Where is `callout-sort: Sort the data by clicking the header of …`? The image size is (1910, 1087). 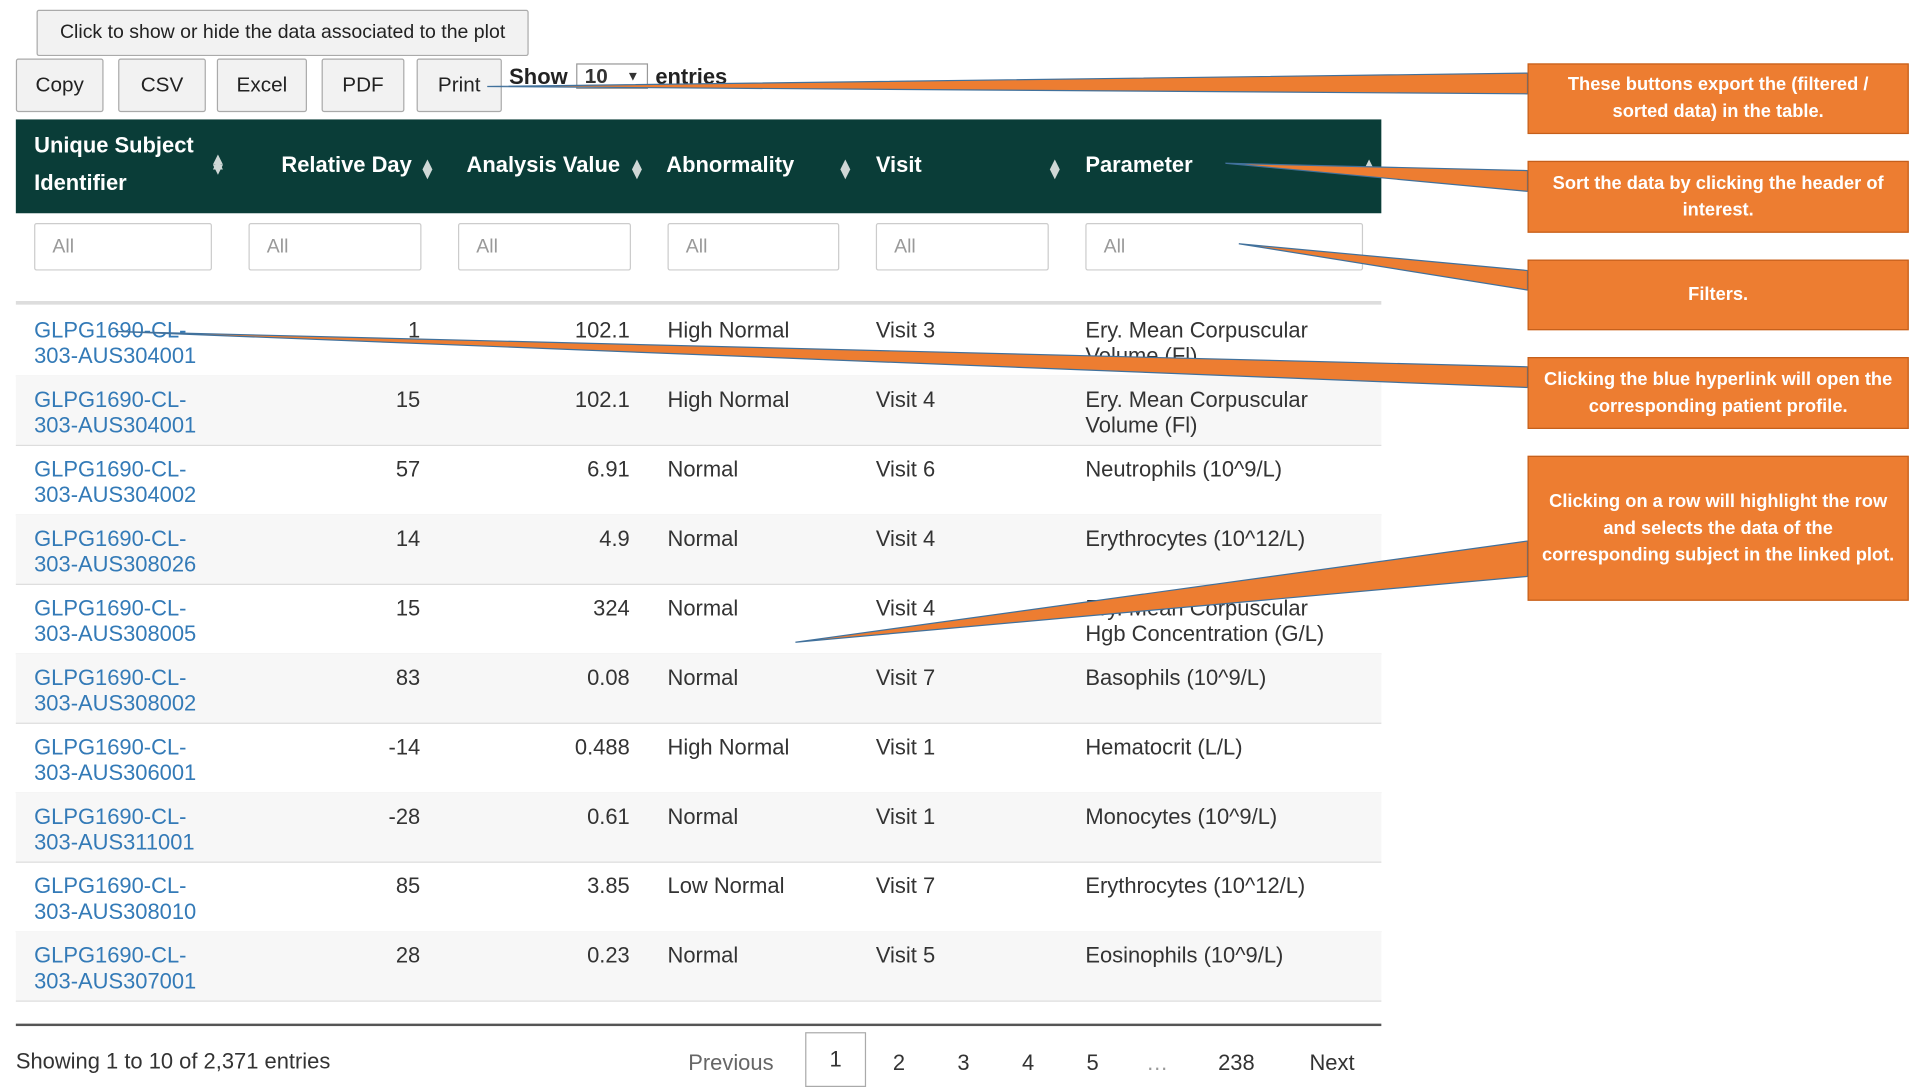 callout-sort: Sort the data by clicking the header of … is located at coordinates (1718, 196).